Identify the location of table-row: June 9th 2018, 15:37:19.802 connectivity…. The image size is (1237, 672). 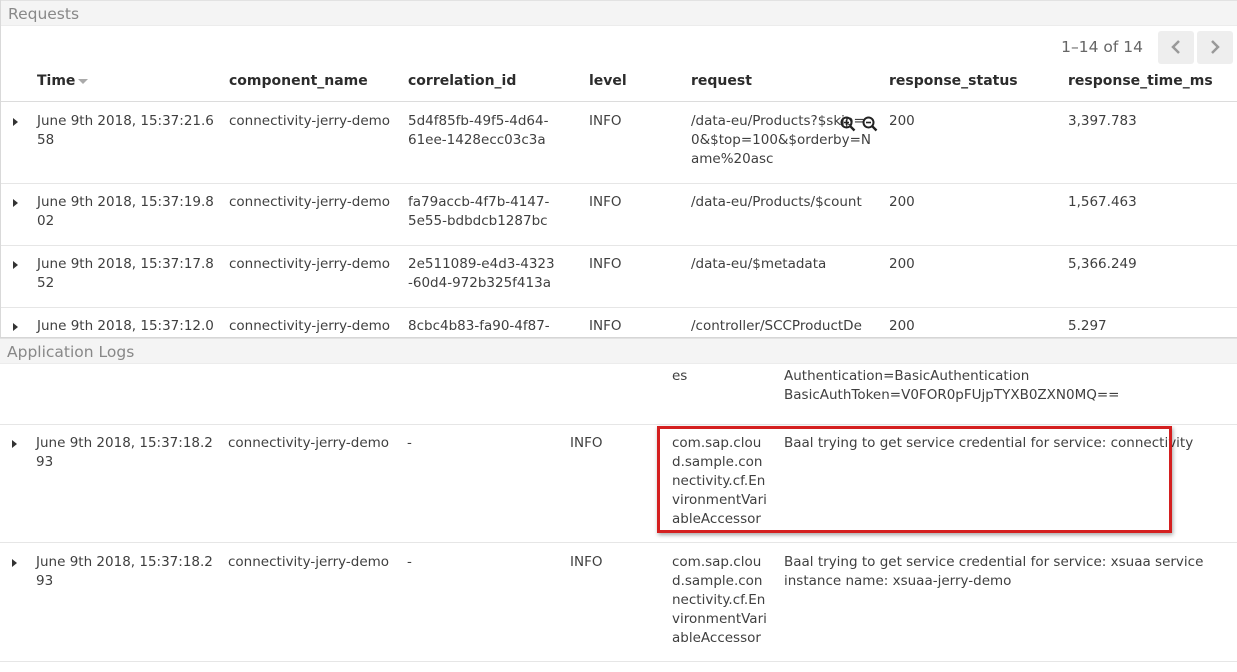
(619, 214).